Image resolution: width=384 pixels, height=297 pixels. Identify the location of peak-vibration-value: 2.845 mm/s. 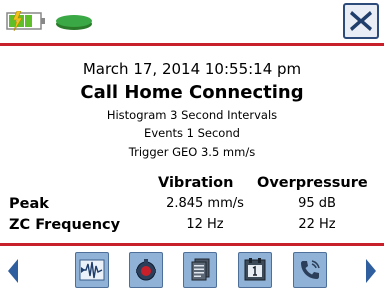
(205, 203).